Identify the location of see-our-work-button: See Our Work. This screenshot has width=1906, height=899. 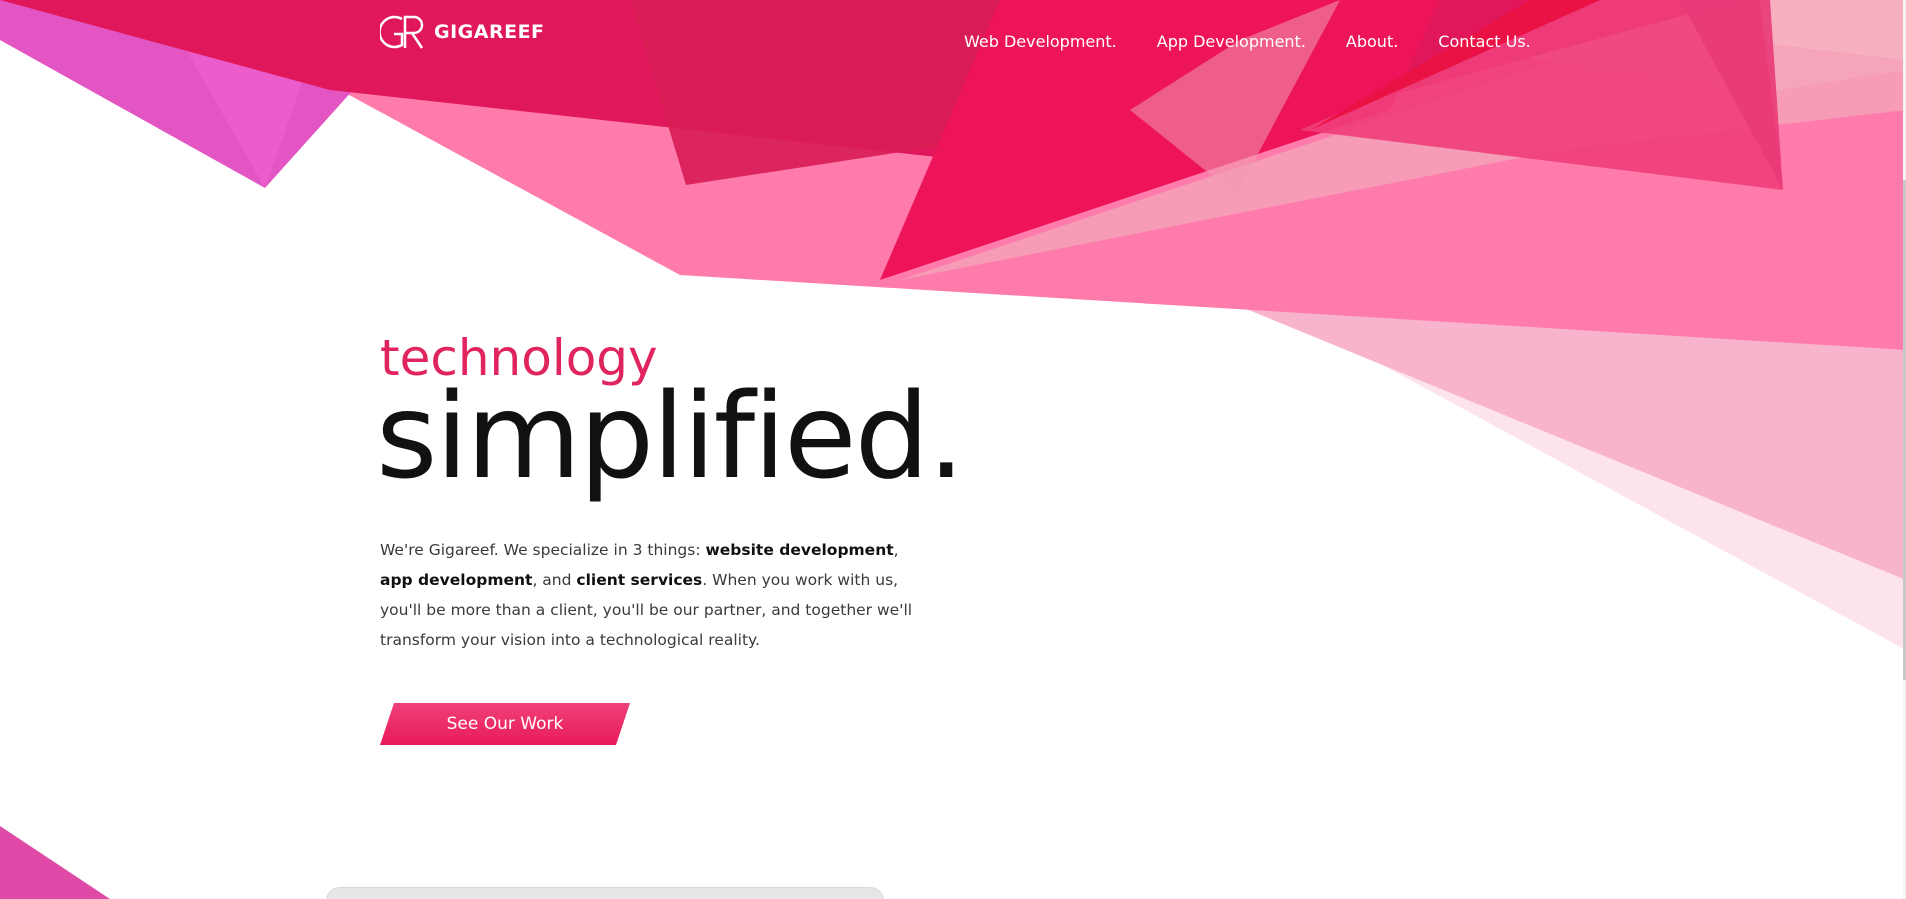
(505, 724).